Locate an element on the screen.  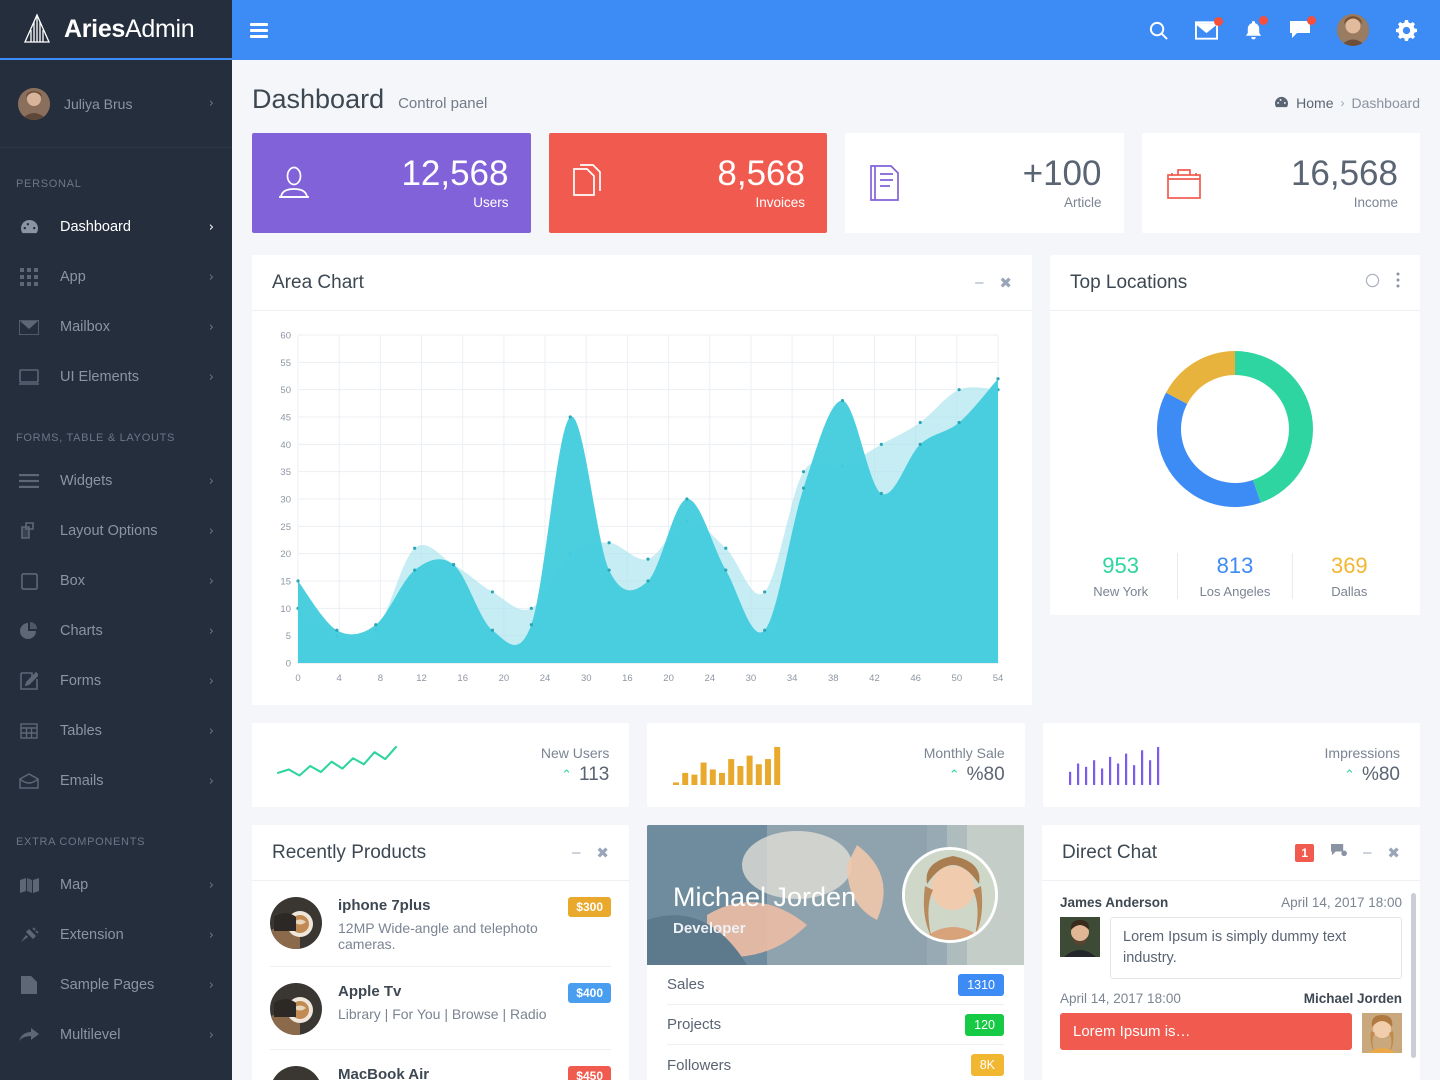
sidebar-item-charts: Charts › is located at coordinates (116, 631).